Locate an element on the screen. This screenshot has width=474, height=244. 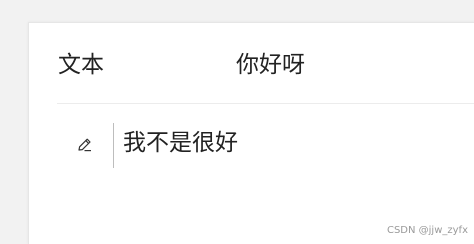
edit-text-value: 我不是很好 is located at coordinates (180, 143).